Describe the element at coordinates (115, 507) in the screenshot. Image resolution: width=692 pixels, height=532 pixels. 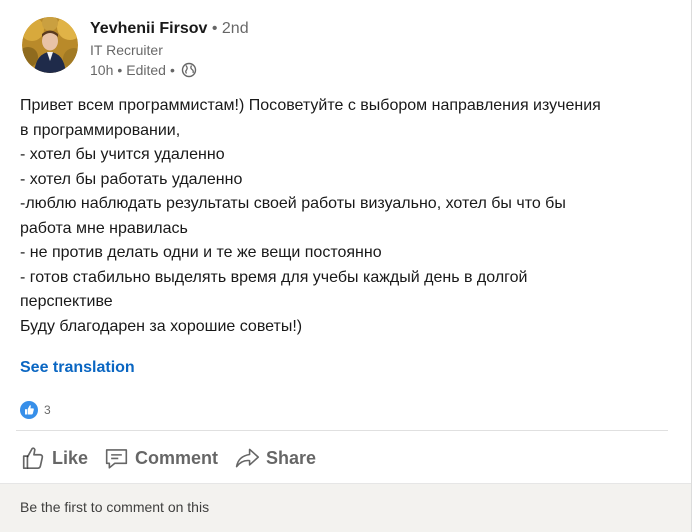
I see `first-comment-prompt: Be the first to comment on this` at that location.